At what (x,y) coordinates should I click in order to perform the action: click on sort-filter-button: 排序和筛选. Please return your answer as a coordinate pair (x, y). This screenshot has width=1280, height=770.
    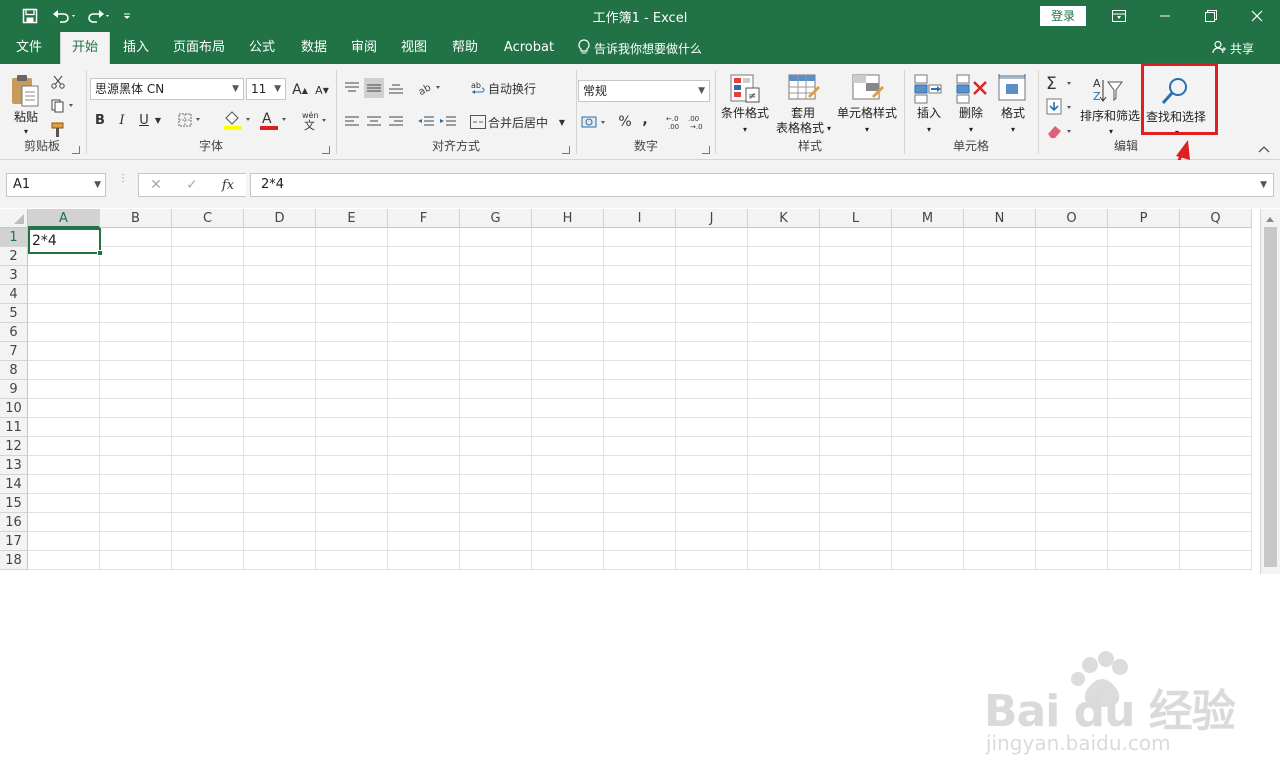
    Looking at the image, I should click on (1110, 116).